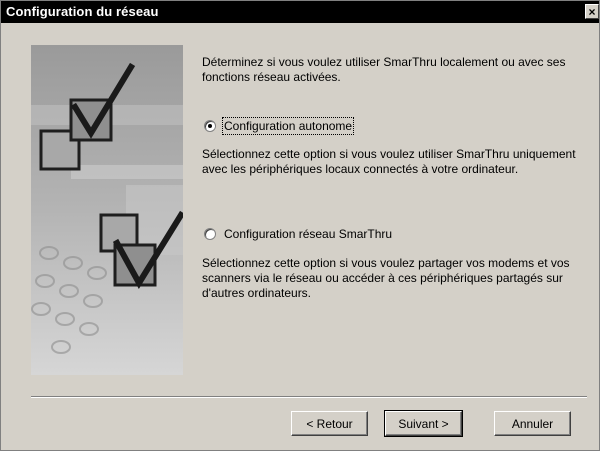  I want to click on back-button: < Retour, so click(329, 423).